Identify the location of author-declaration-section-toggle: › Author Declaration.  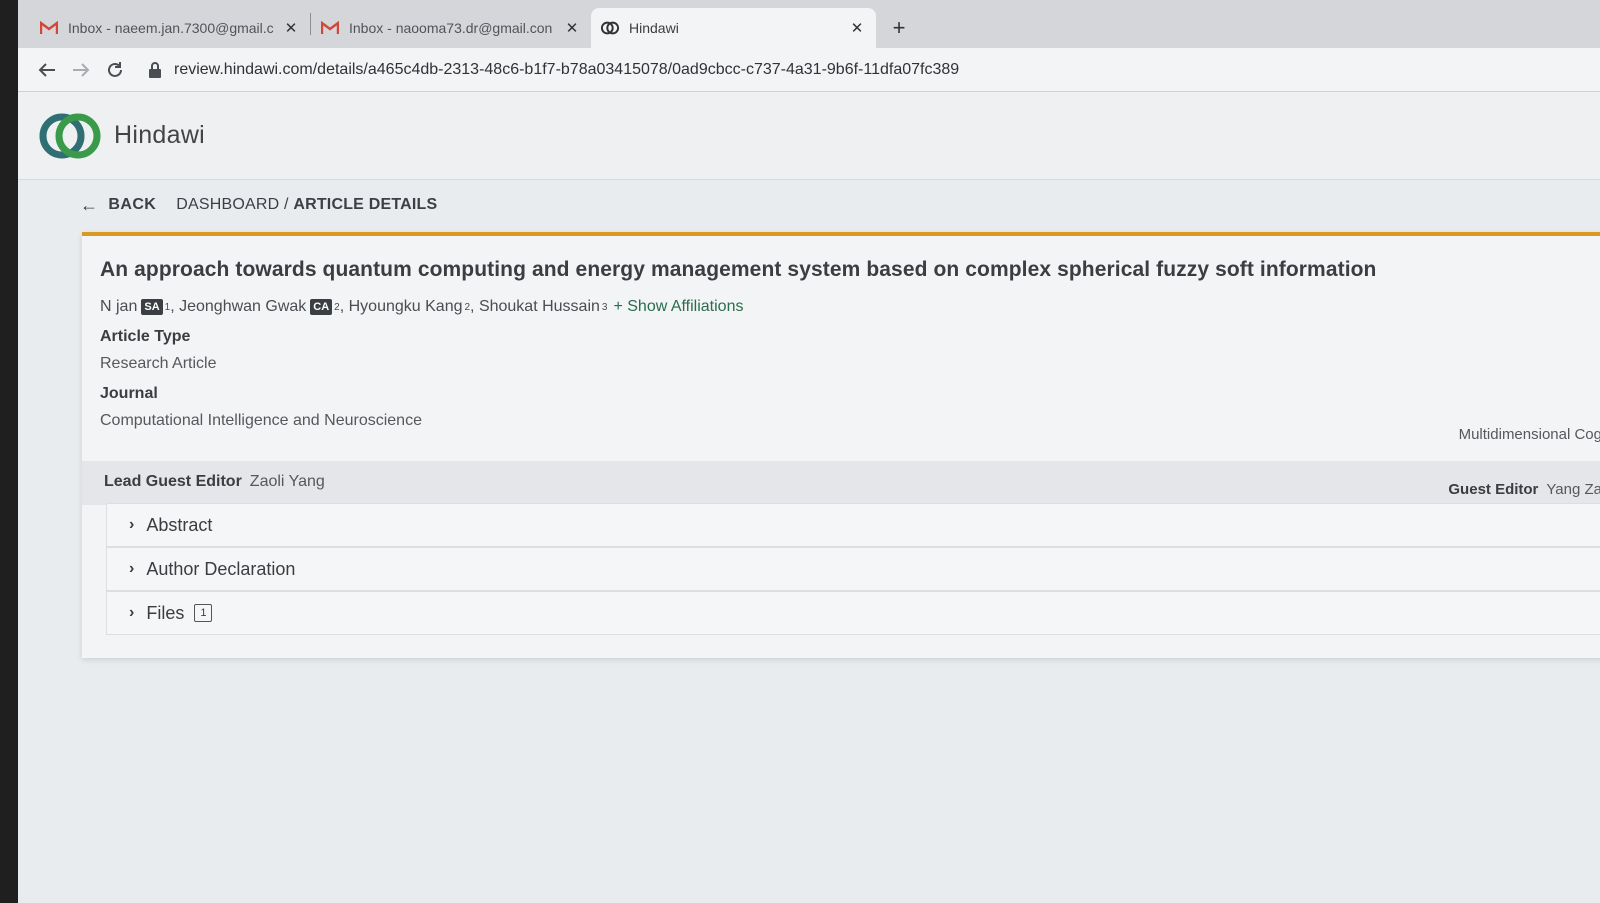
(853, 569).